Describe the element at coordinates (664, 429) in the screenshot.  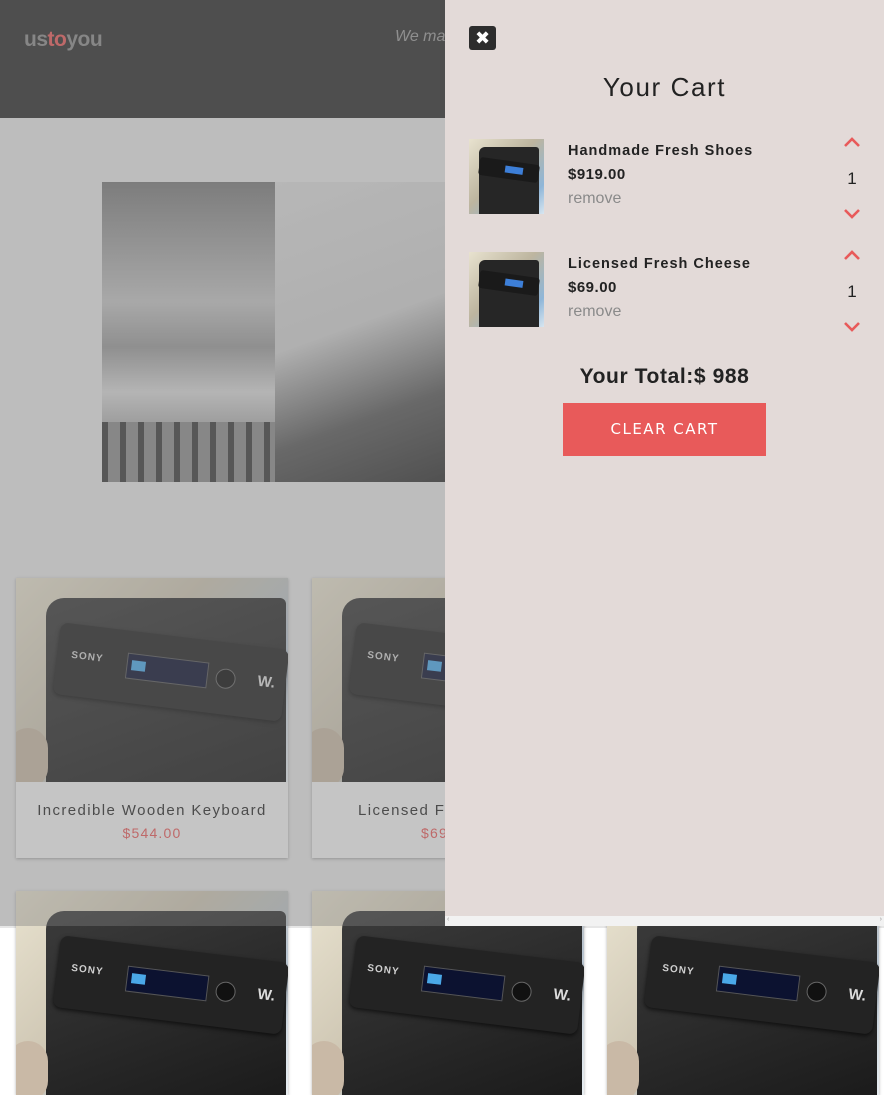
I see `clear-cart-button: CLEAR CART` at that location.